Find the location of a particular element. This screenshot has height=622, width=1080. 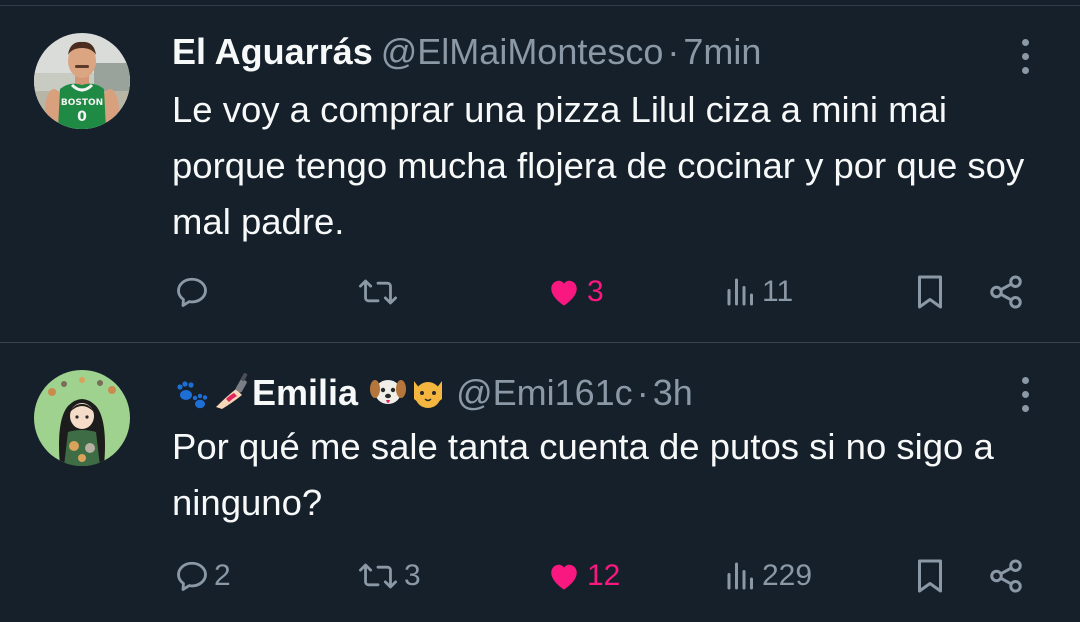

retweet-button is located at coordinates (380, 292).